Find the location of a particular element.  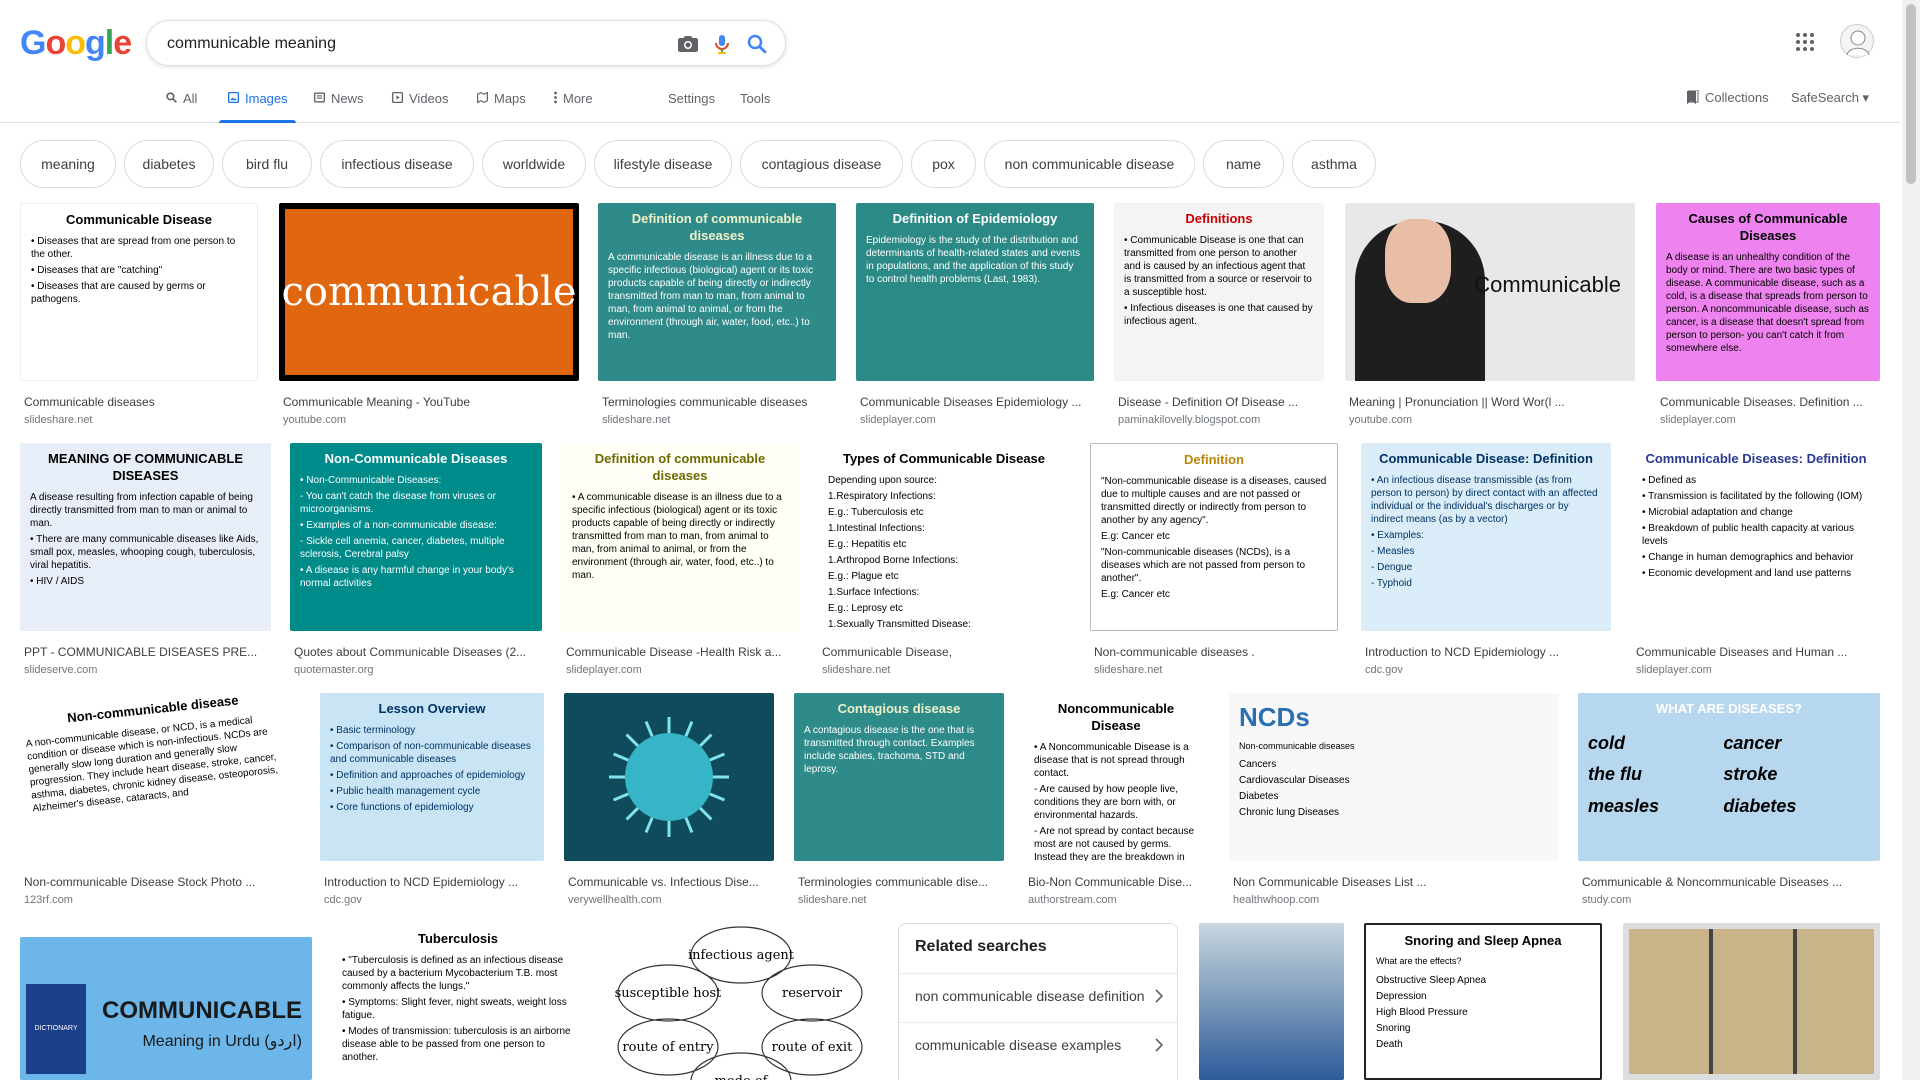

scrollbar-thumb is located at coordinates (1911, 94).